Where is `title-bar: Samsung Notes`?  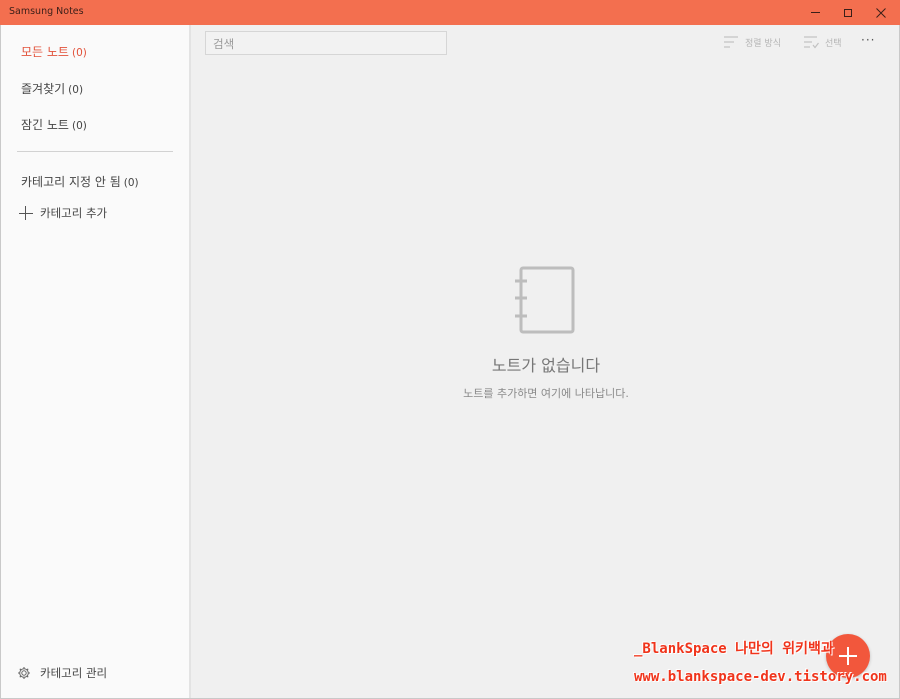
title-bar: Samsung Notes is located at coordinates (450, 12).